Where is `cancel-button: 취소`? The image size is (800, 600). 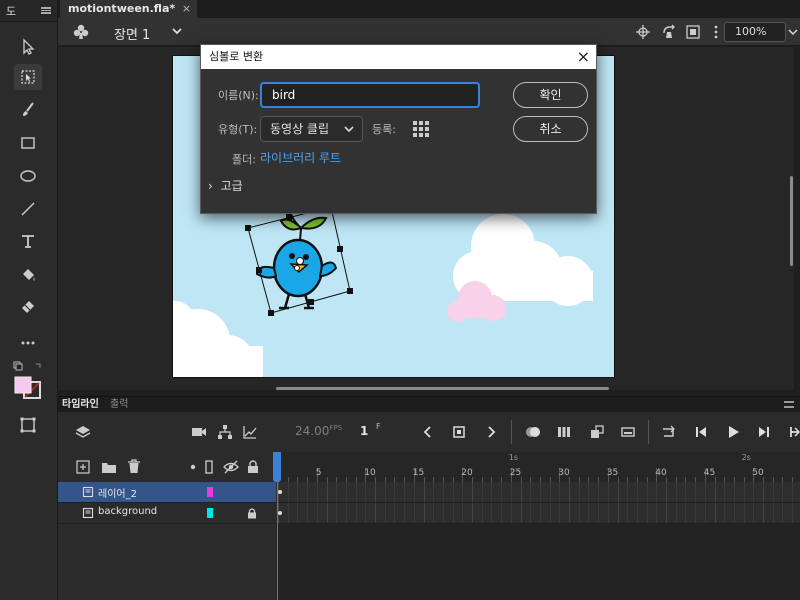 cancel-button: 취소 is located at coordinates (550, 129).